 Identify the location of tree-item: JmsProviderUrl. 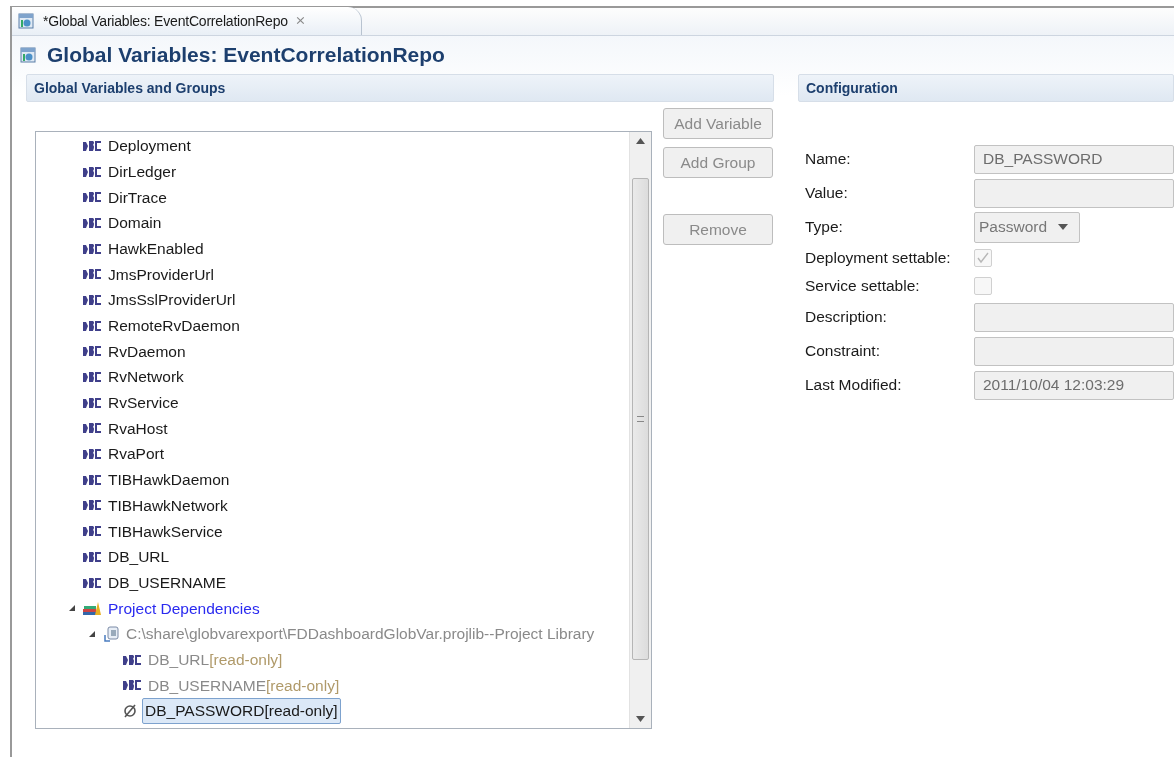
(161, 274).